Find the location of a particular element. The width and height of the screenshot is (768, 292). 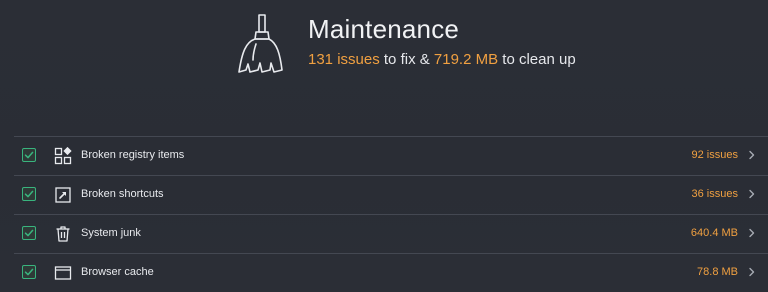

item-label: System junk is located at coordinates (111, 233).